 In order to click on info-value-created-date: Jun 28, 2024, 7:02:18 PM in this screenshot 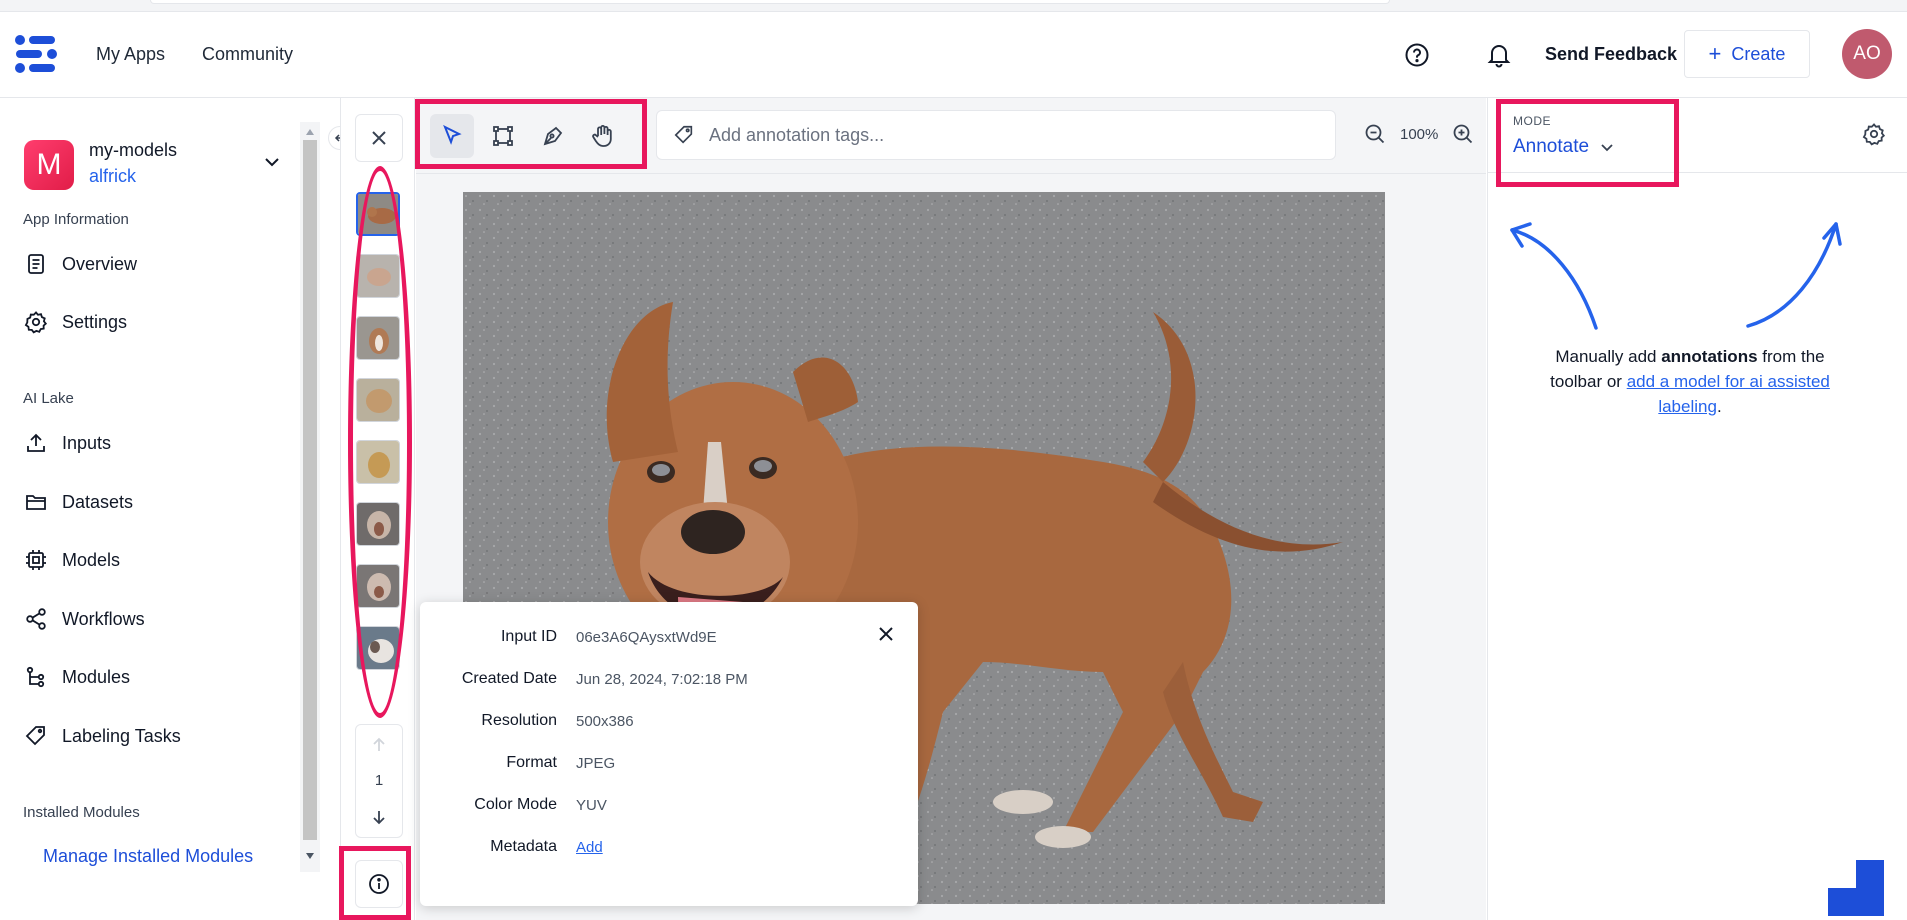, I will do `click(662, 679)`.